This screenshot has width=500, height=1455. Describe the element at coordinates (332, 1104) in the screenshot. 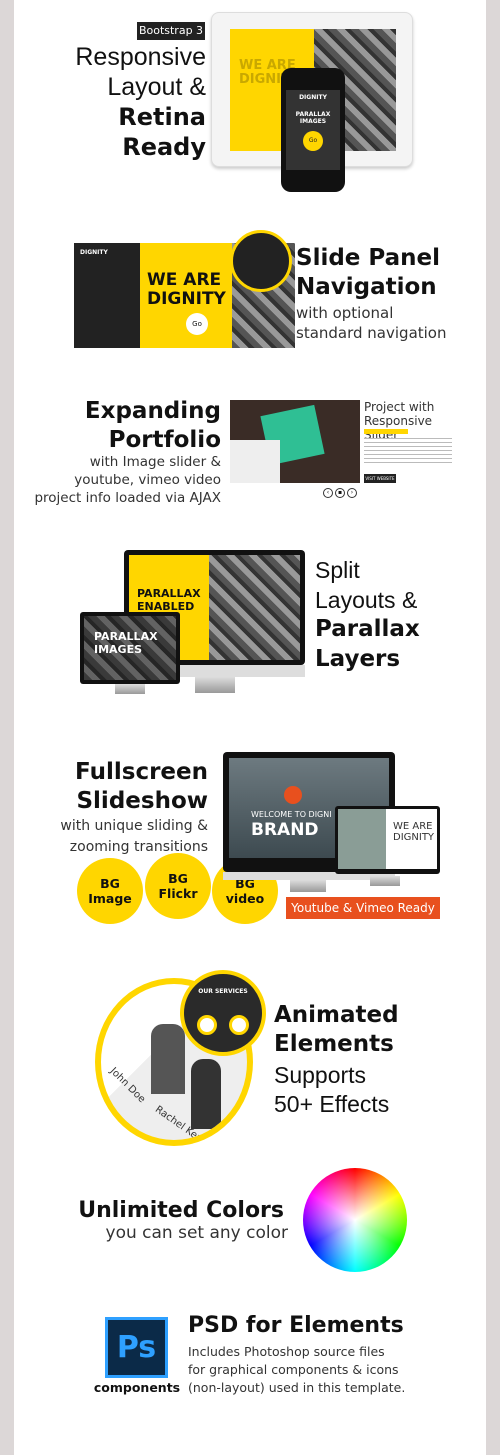

I see `effects-text: 50+ Effects` at that location.